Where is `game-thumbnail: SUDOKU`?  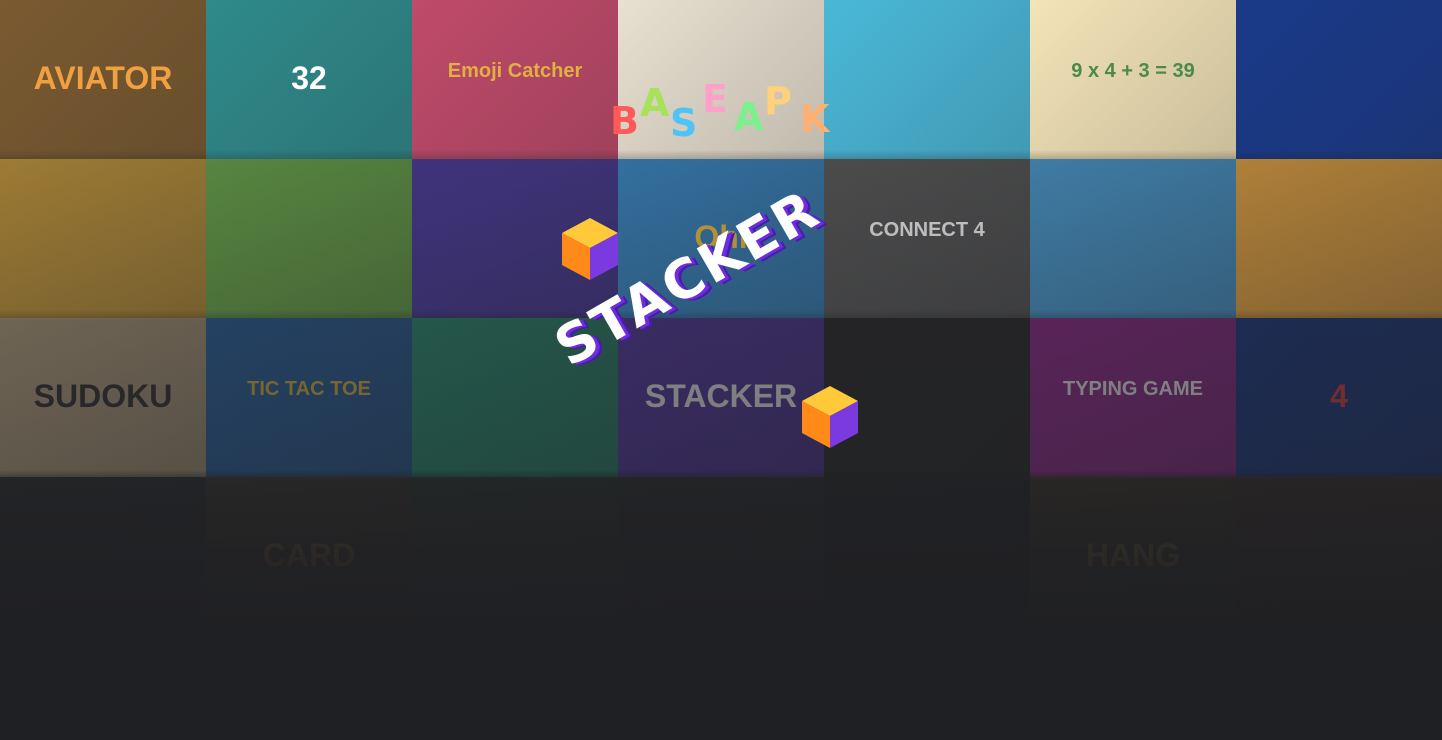
game-thumbnail: SUDOKU is located at coordinates (103, 397).